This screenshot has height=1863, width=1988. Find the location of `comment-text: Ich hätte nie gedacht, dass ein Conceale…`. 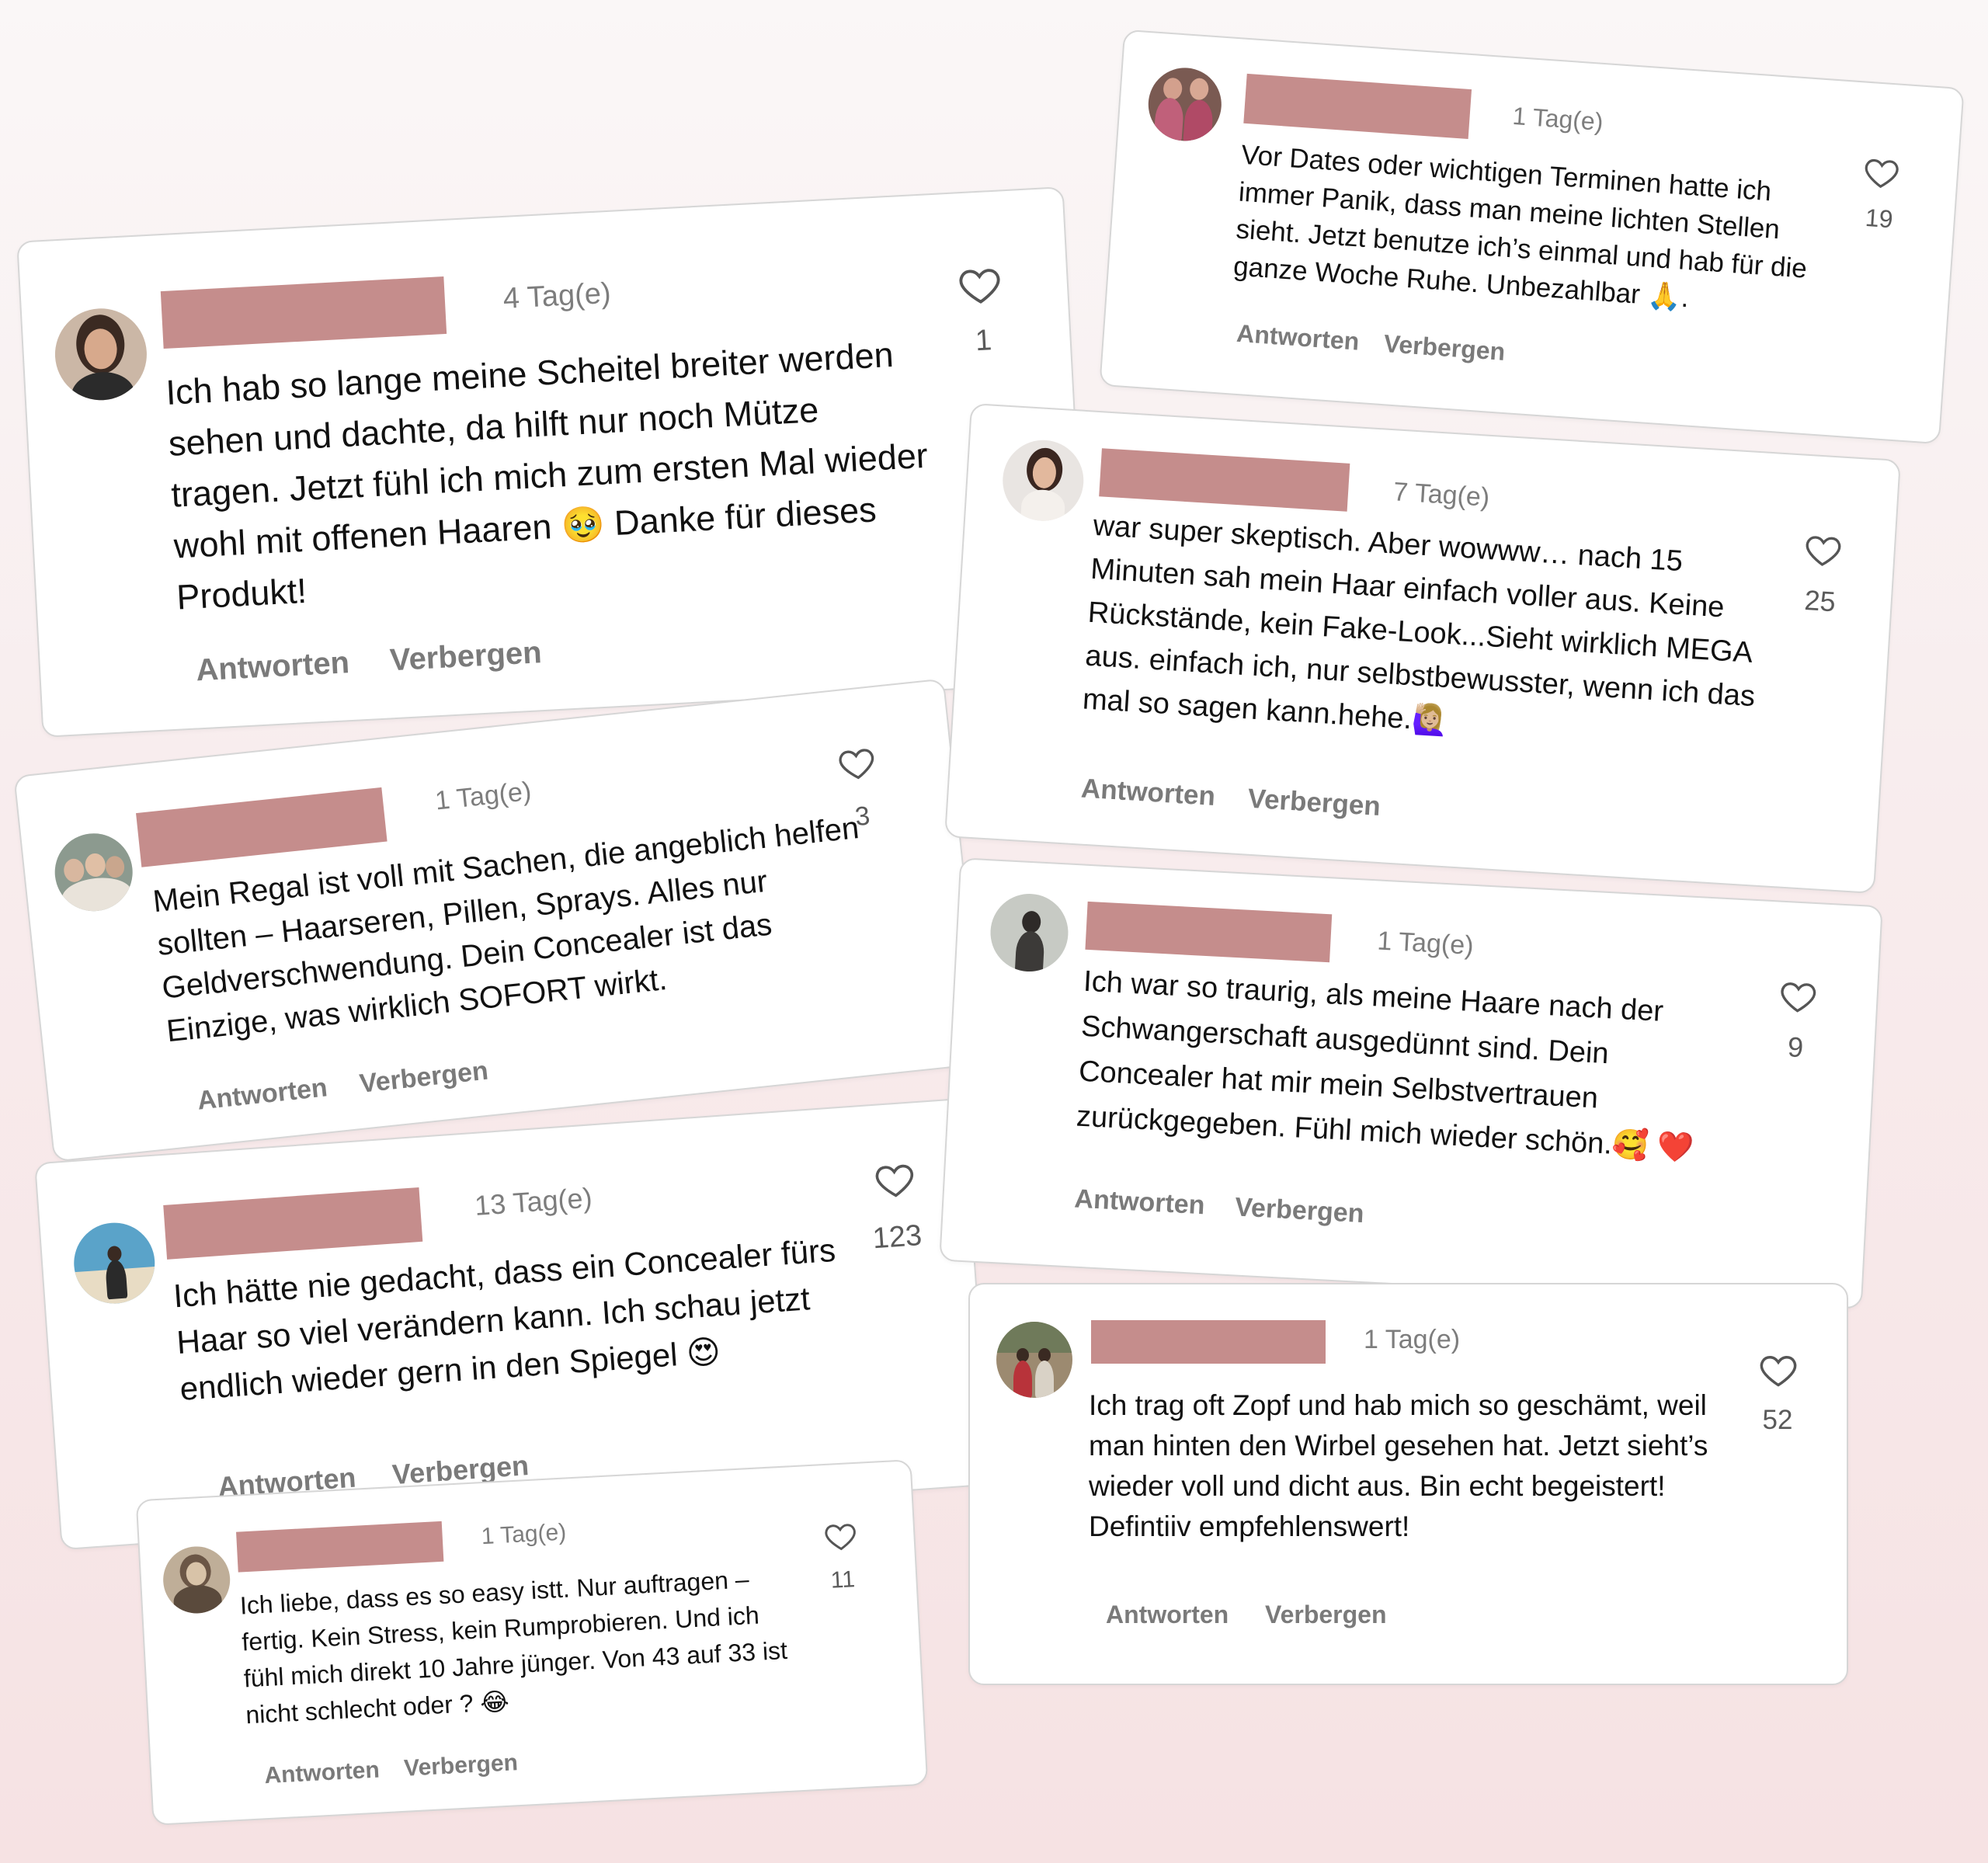

comment-text: Ich hätte nie gedacht, dass ein Conceale… is located at coordinates (504, 1319).